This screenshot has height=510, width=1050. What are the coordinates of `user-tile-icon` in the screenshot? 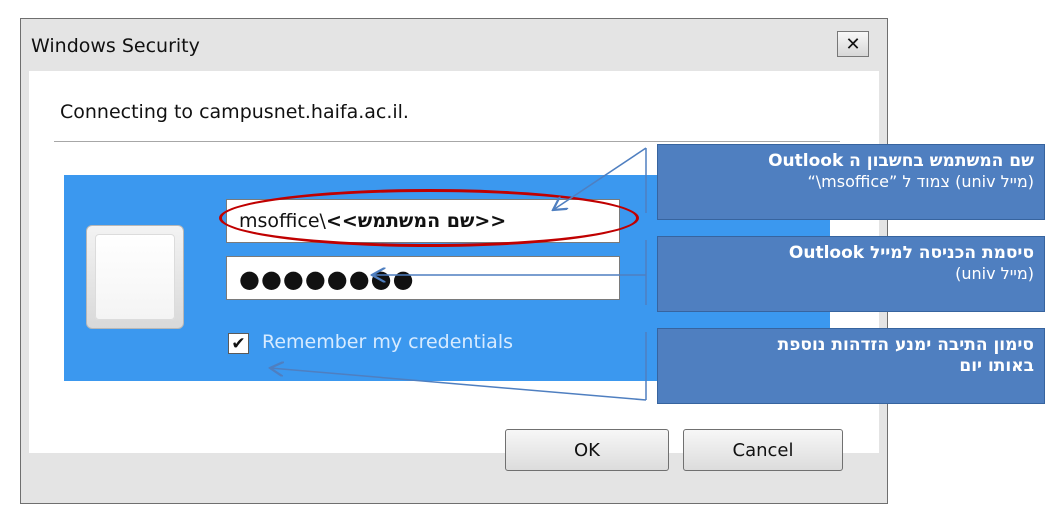 It's located at (135, 277).